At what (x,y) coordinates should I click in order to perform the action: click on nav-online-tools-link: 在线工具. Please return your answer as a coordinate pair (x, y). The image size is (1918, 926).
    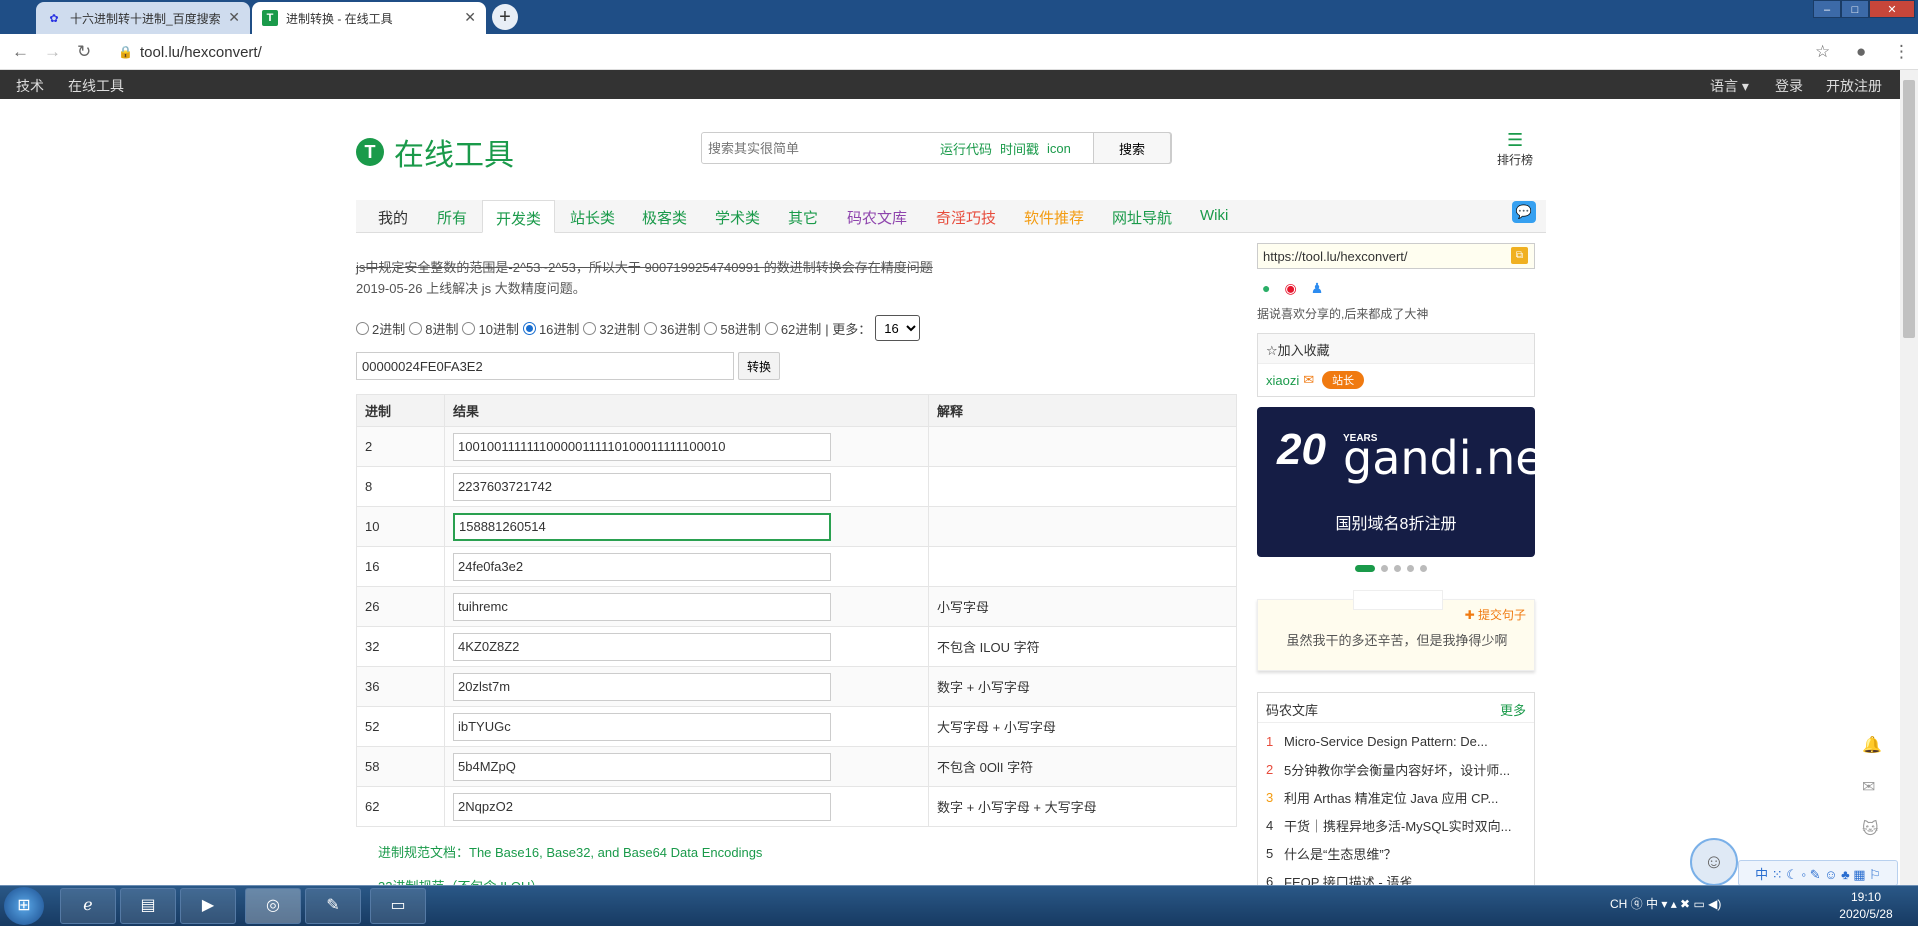
    Looking at the image, I should click on (96, 86).